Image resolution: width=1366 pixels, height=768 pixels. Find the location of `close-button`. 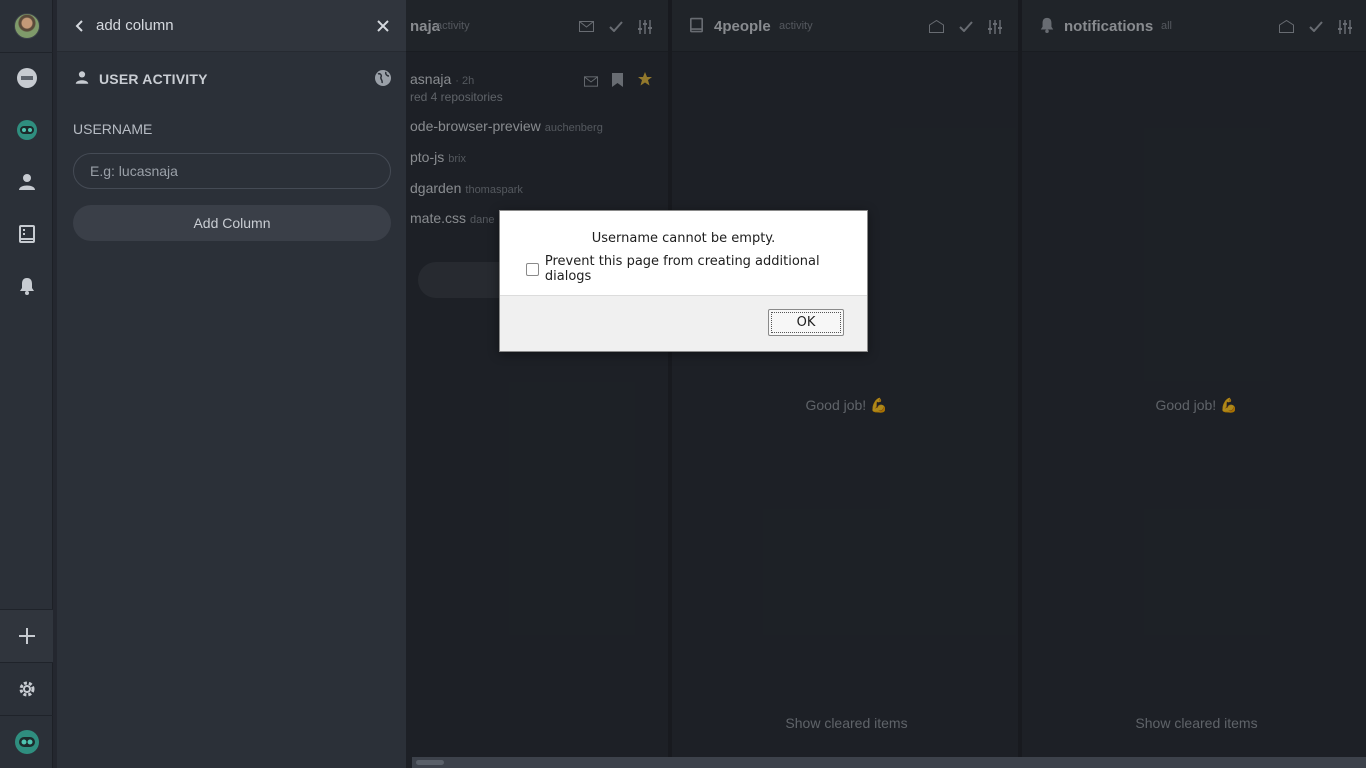

close-button is located at coordinates (383, 26).